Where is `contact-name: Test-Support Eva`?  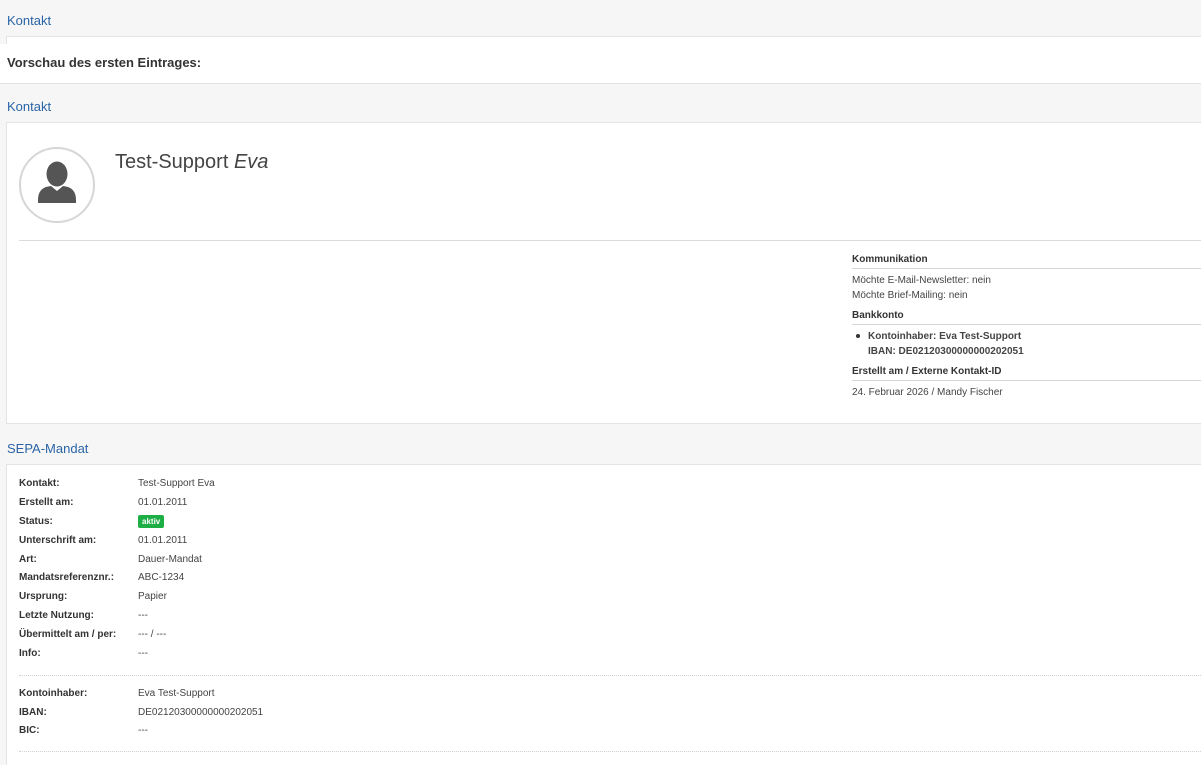
contact-name: Test-Support Eva is located at coordinates (191, 162).